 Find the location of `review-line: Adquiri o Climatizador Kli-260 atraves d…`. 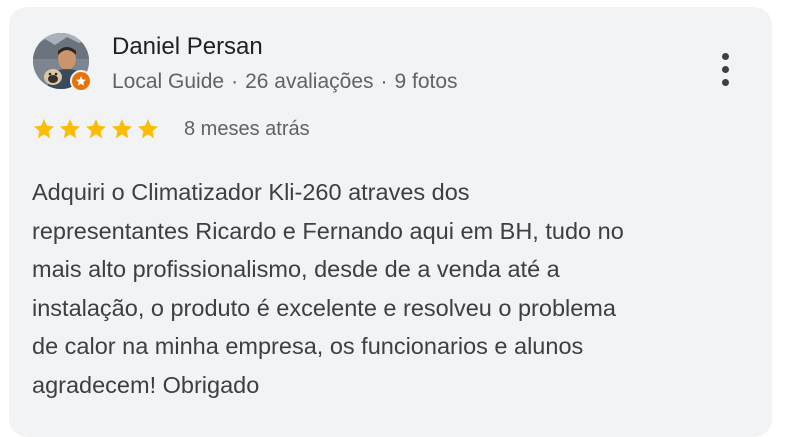

review-line: Adquiri o Climatizador Kli-260 atraves d… is located at coordinates (251, 192).